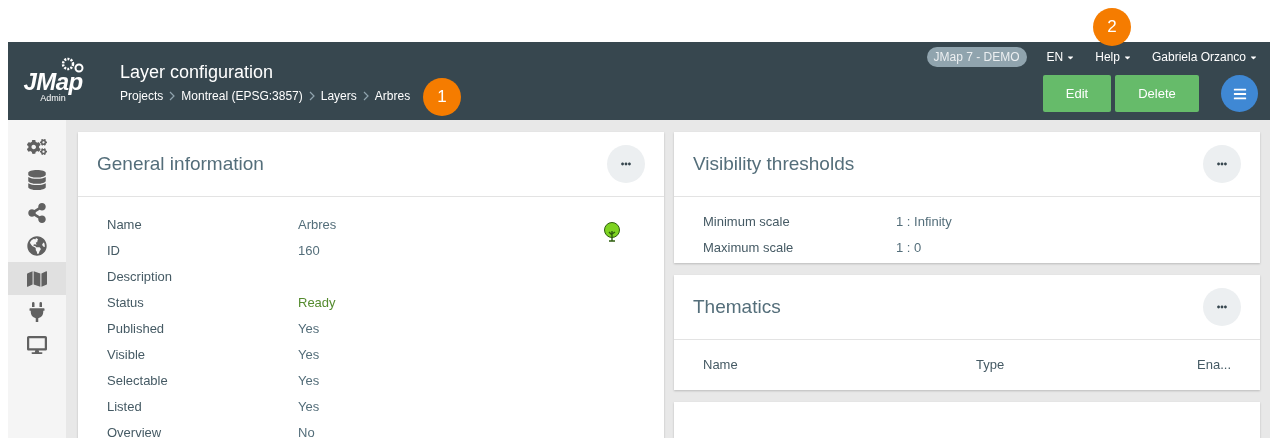  I want to click on dropdown-menu: Gabriela Orzanco, so click(1204, 57).